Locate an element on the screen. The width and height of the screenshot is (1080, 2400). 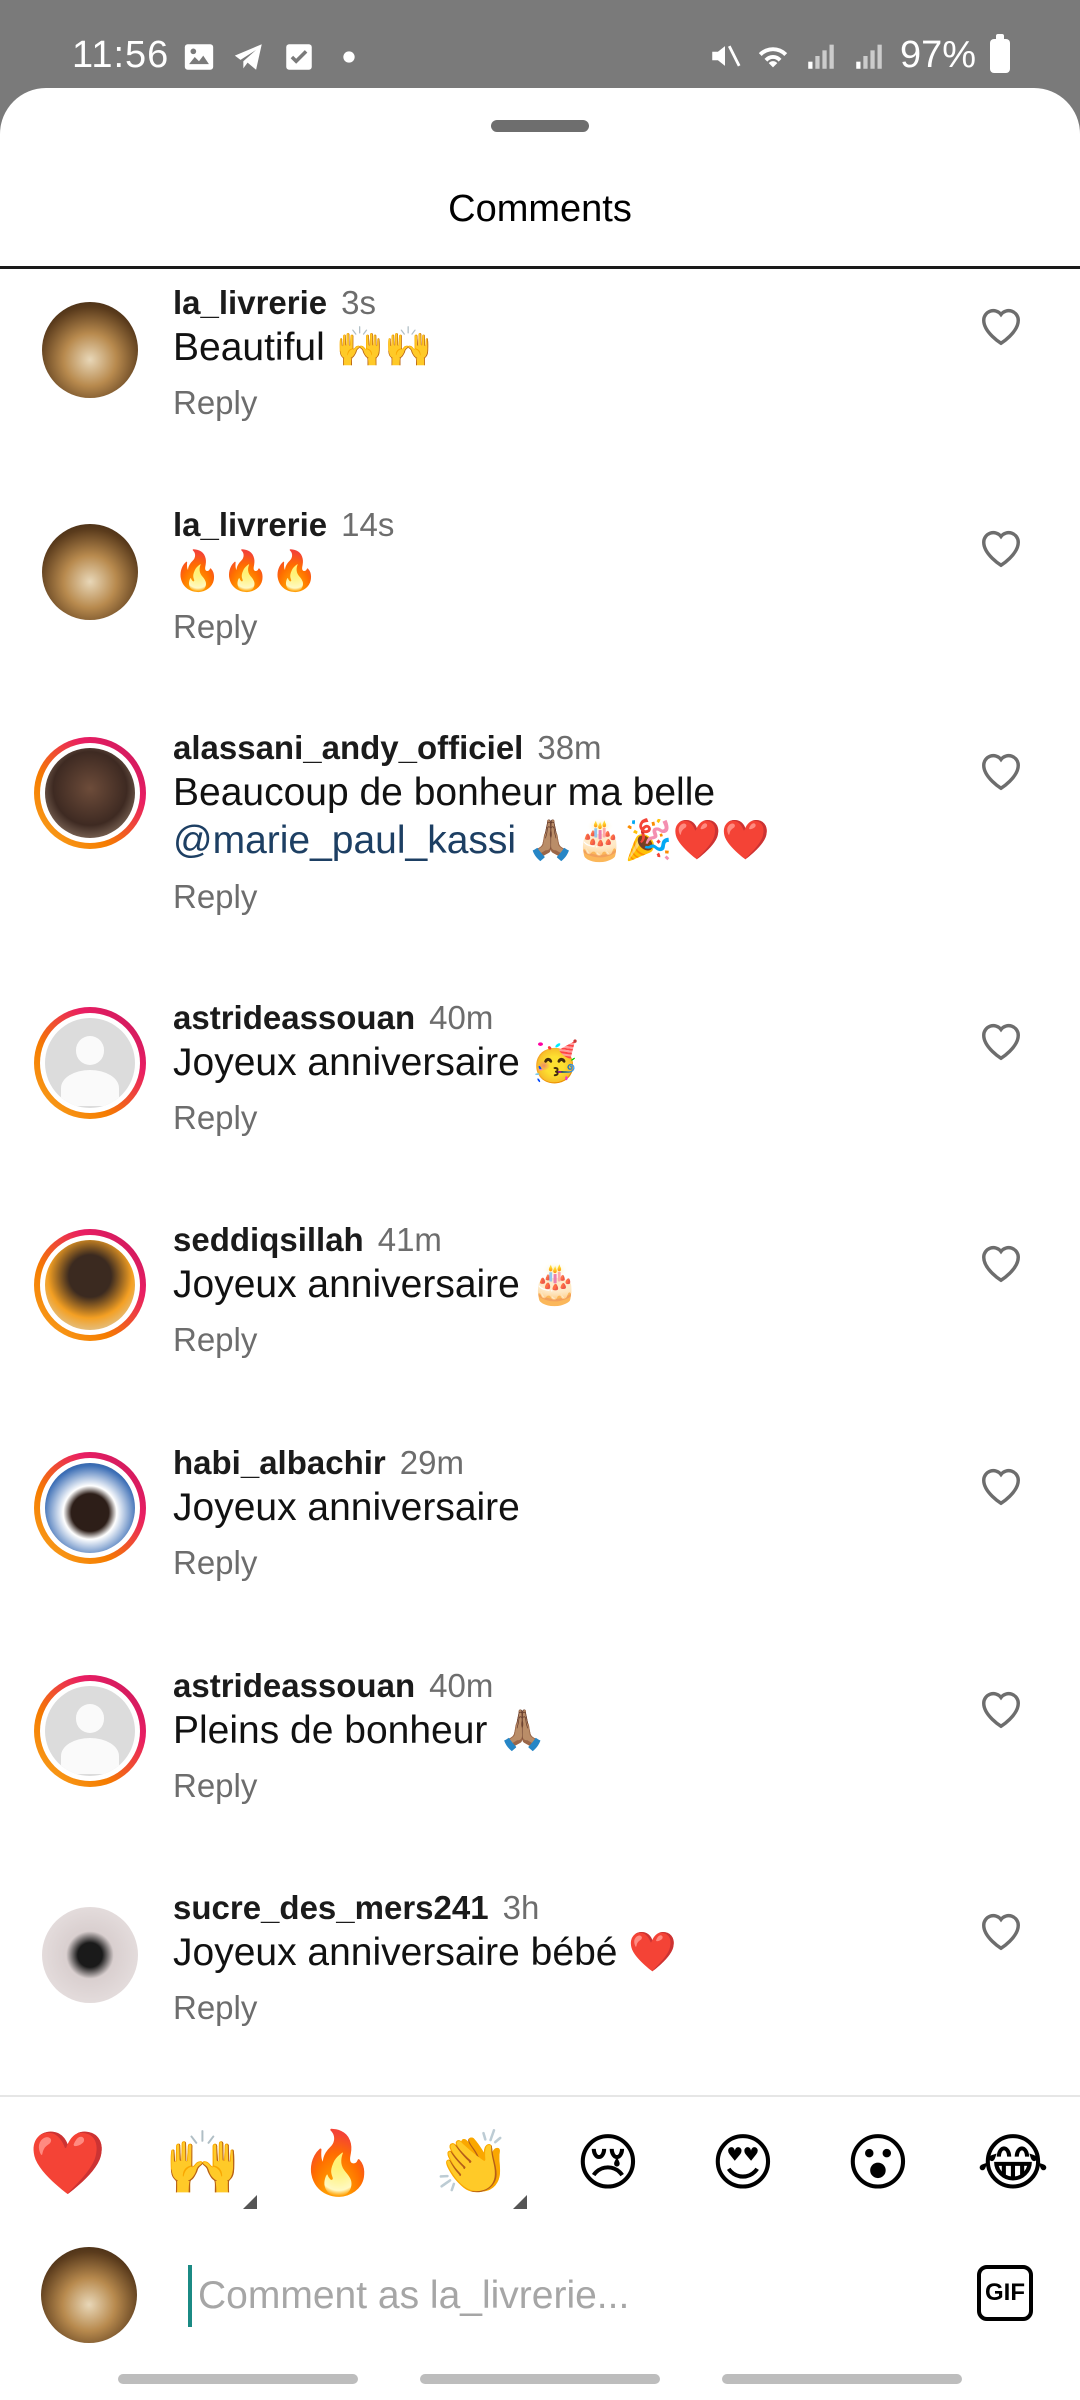
wifi-icon is located at coordinates (773, 56).